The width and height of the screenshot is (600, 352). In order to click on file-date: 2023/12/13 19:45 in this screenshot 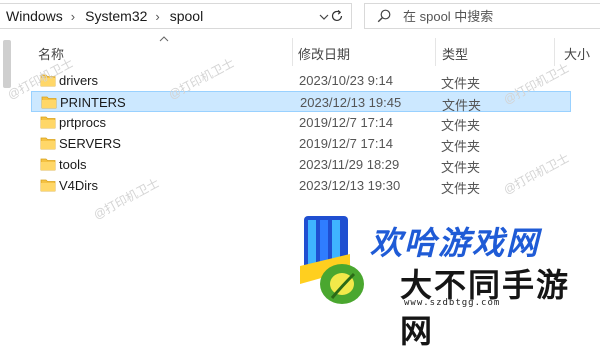, I will do `click(351, 102)`.